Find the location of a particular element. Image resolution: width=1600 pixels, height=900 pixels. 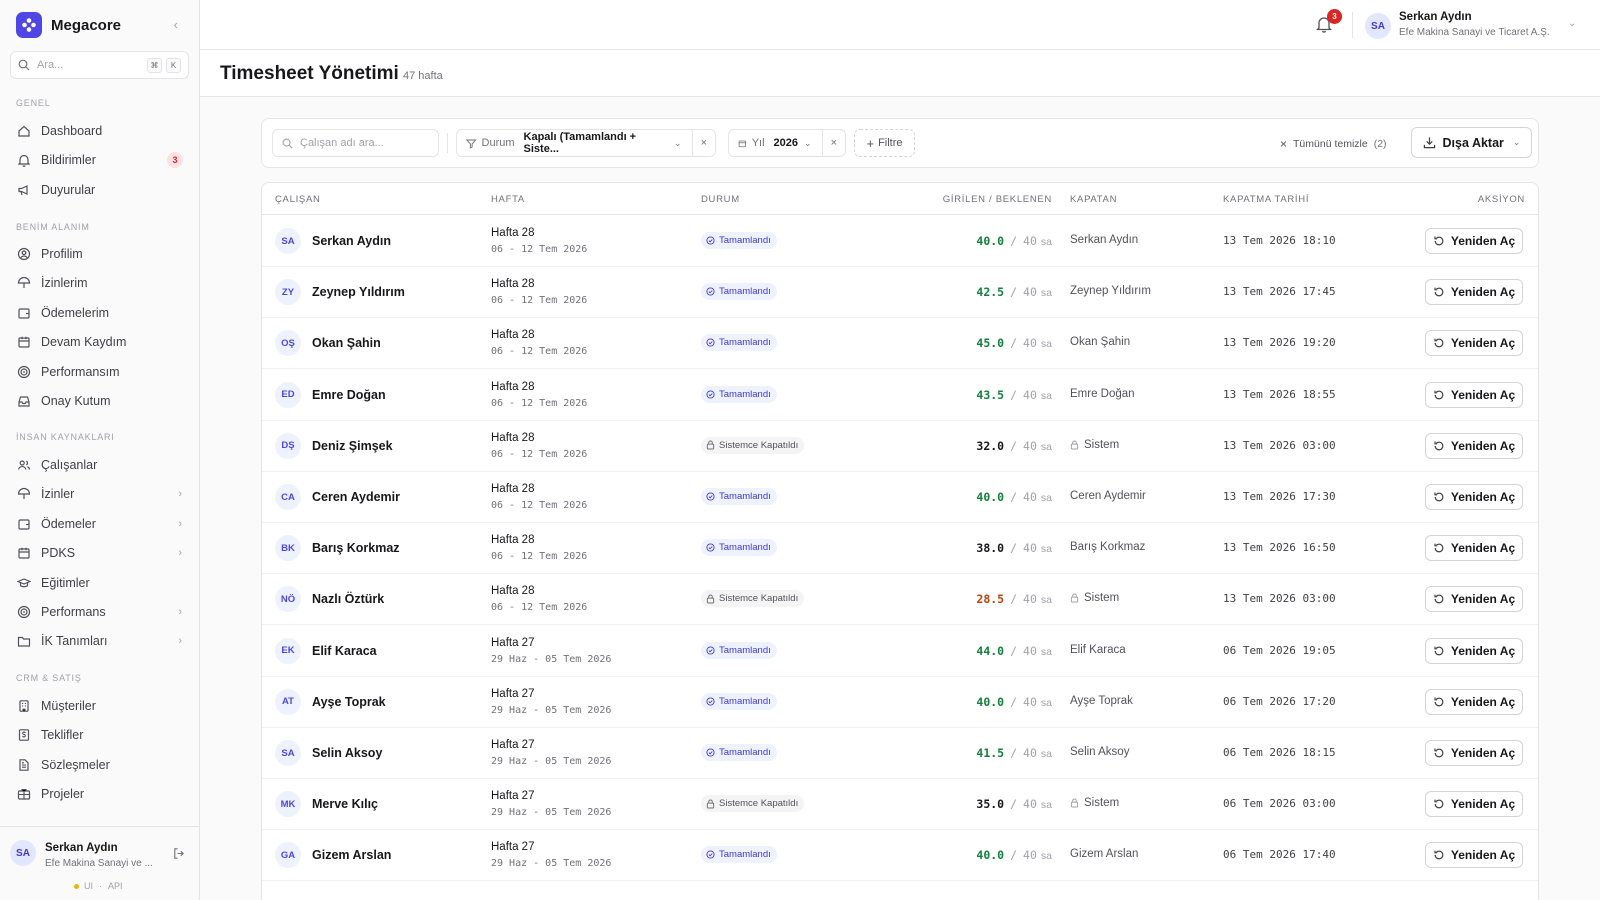

status-badge: Sistemce Kapatıldı is located at coordinates (753, 804).